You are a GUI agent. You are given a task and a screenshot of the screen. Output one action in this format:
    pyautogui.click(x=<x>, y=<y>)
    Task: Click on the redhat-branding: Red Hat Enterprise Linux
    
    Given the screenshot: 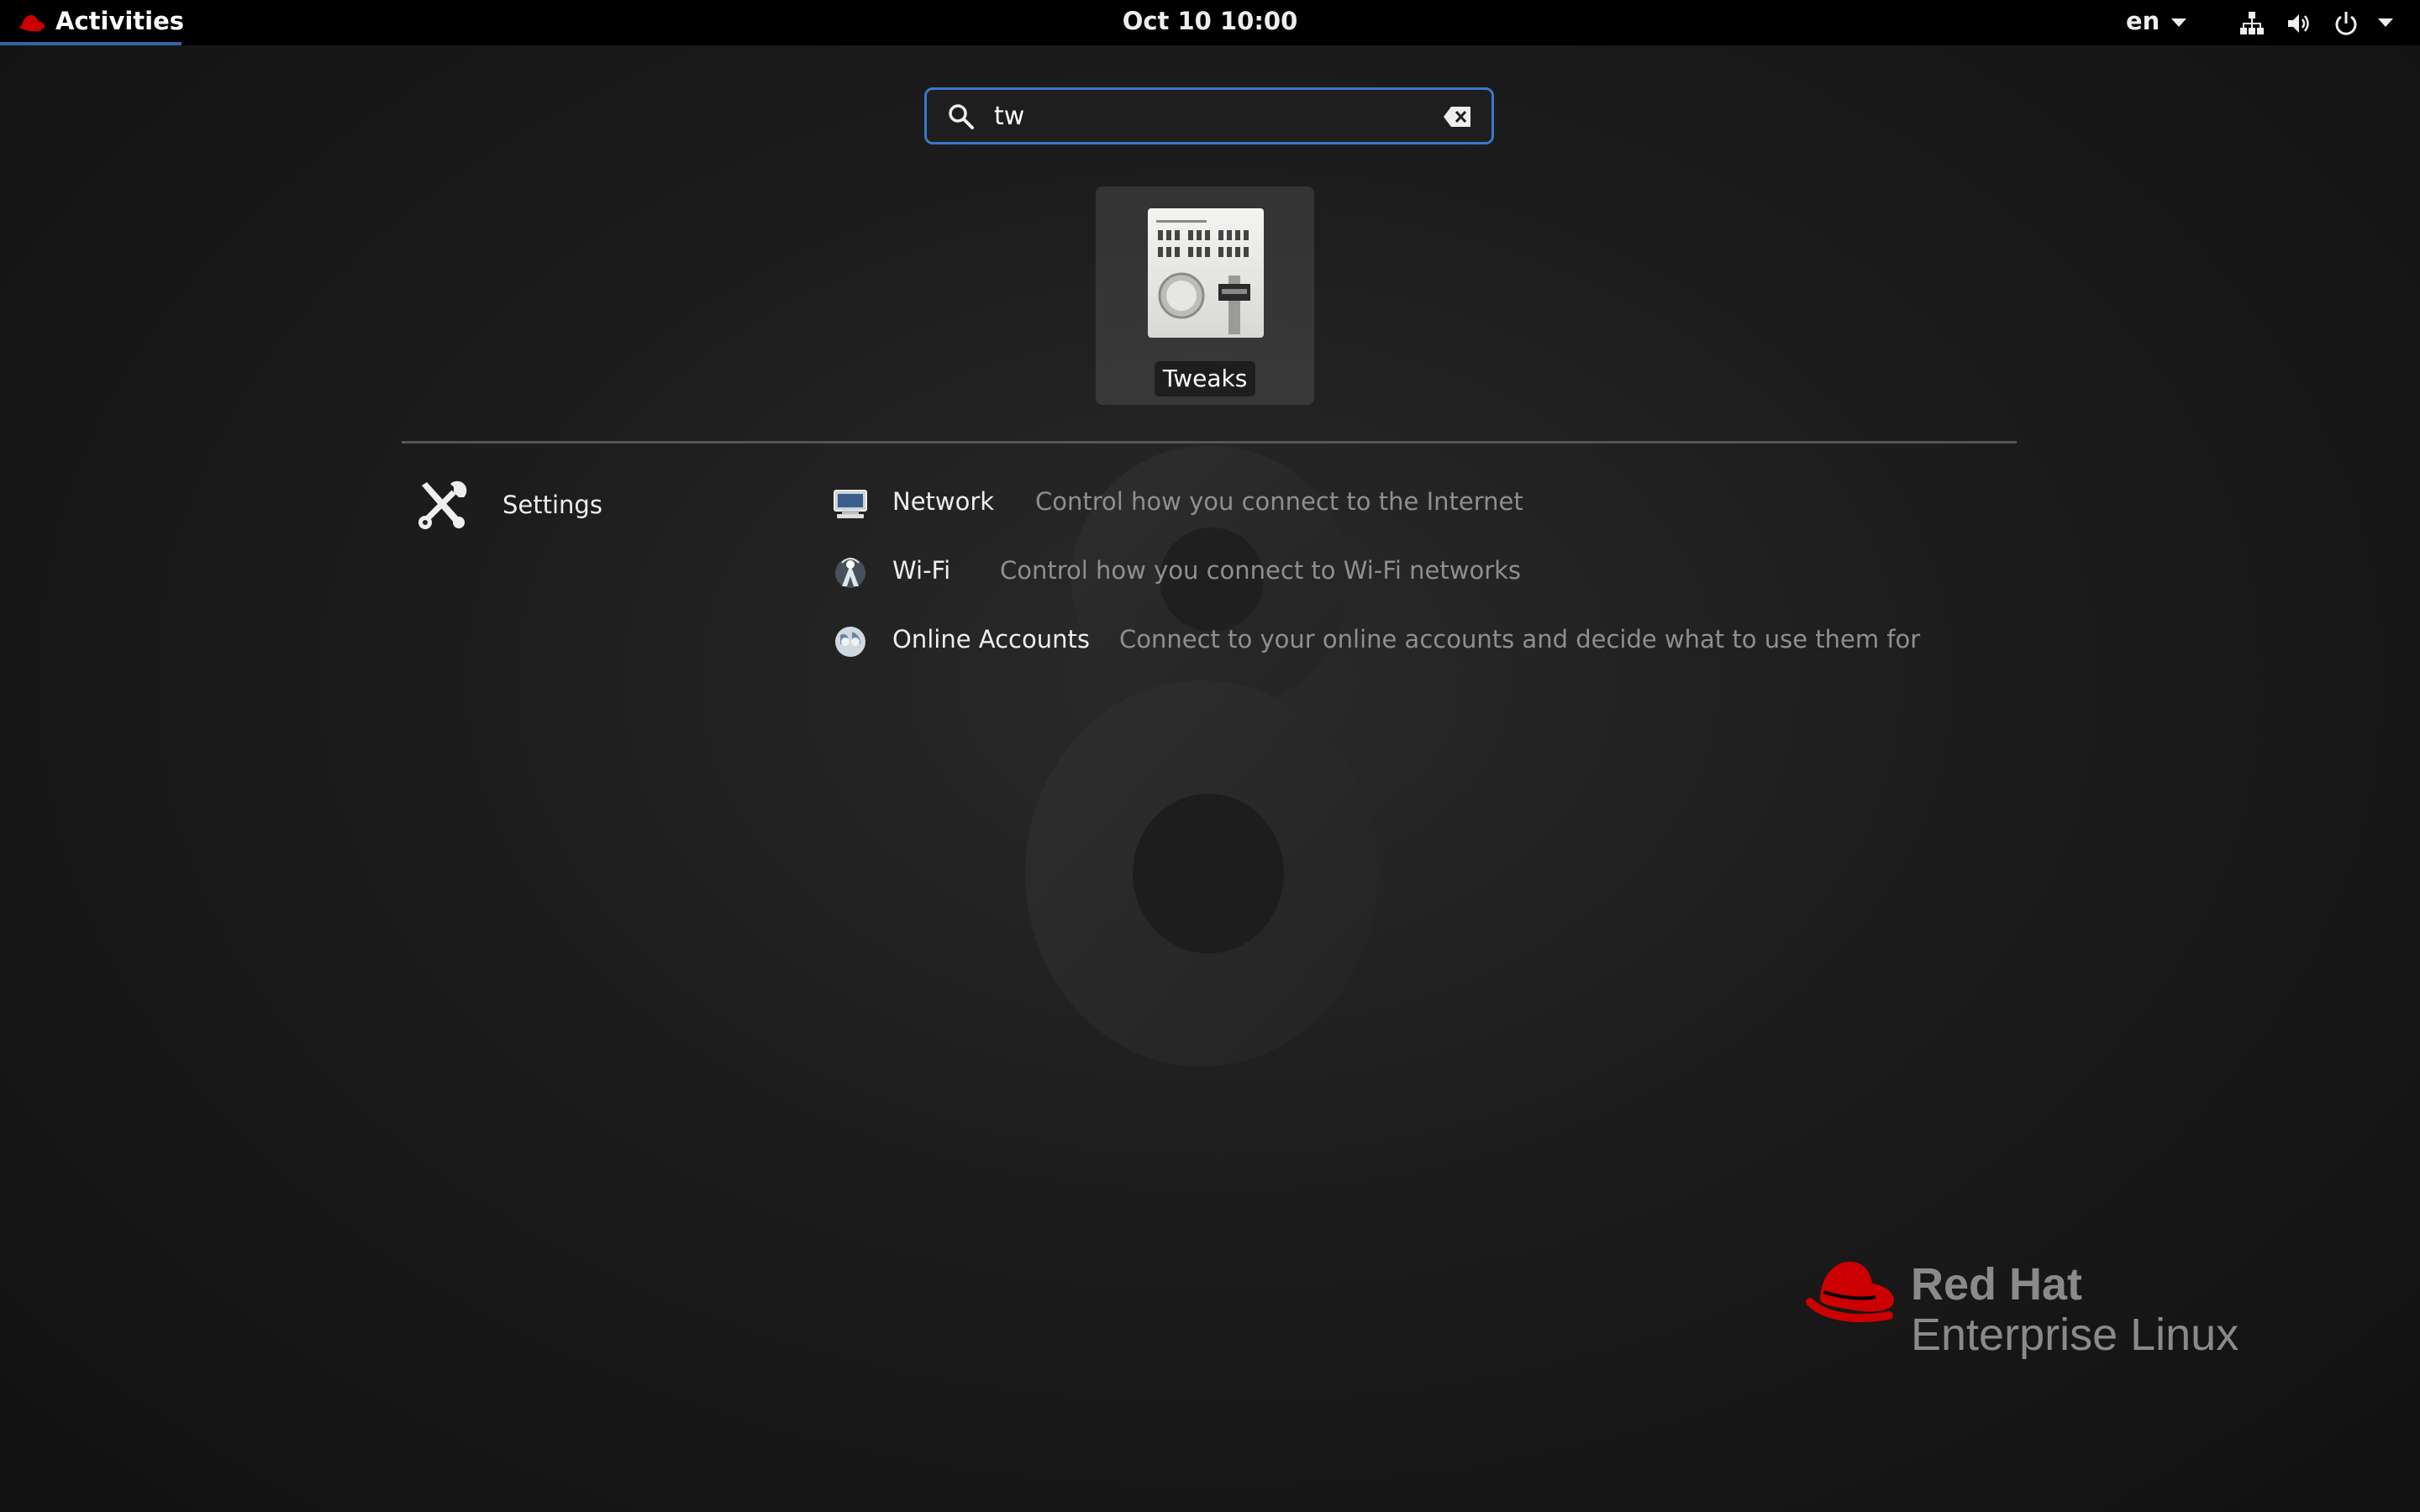 What is the action you would take?
    pyautogui.click(x=2040, y=1317)
    